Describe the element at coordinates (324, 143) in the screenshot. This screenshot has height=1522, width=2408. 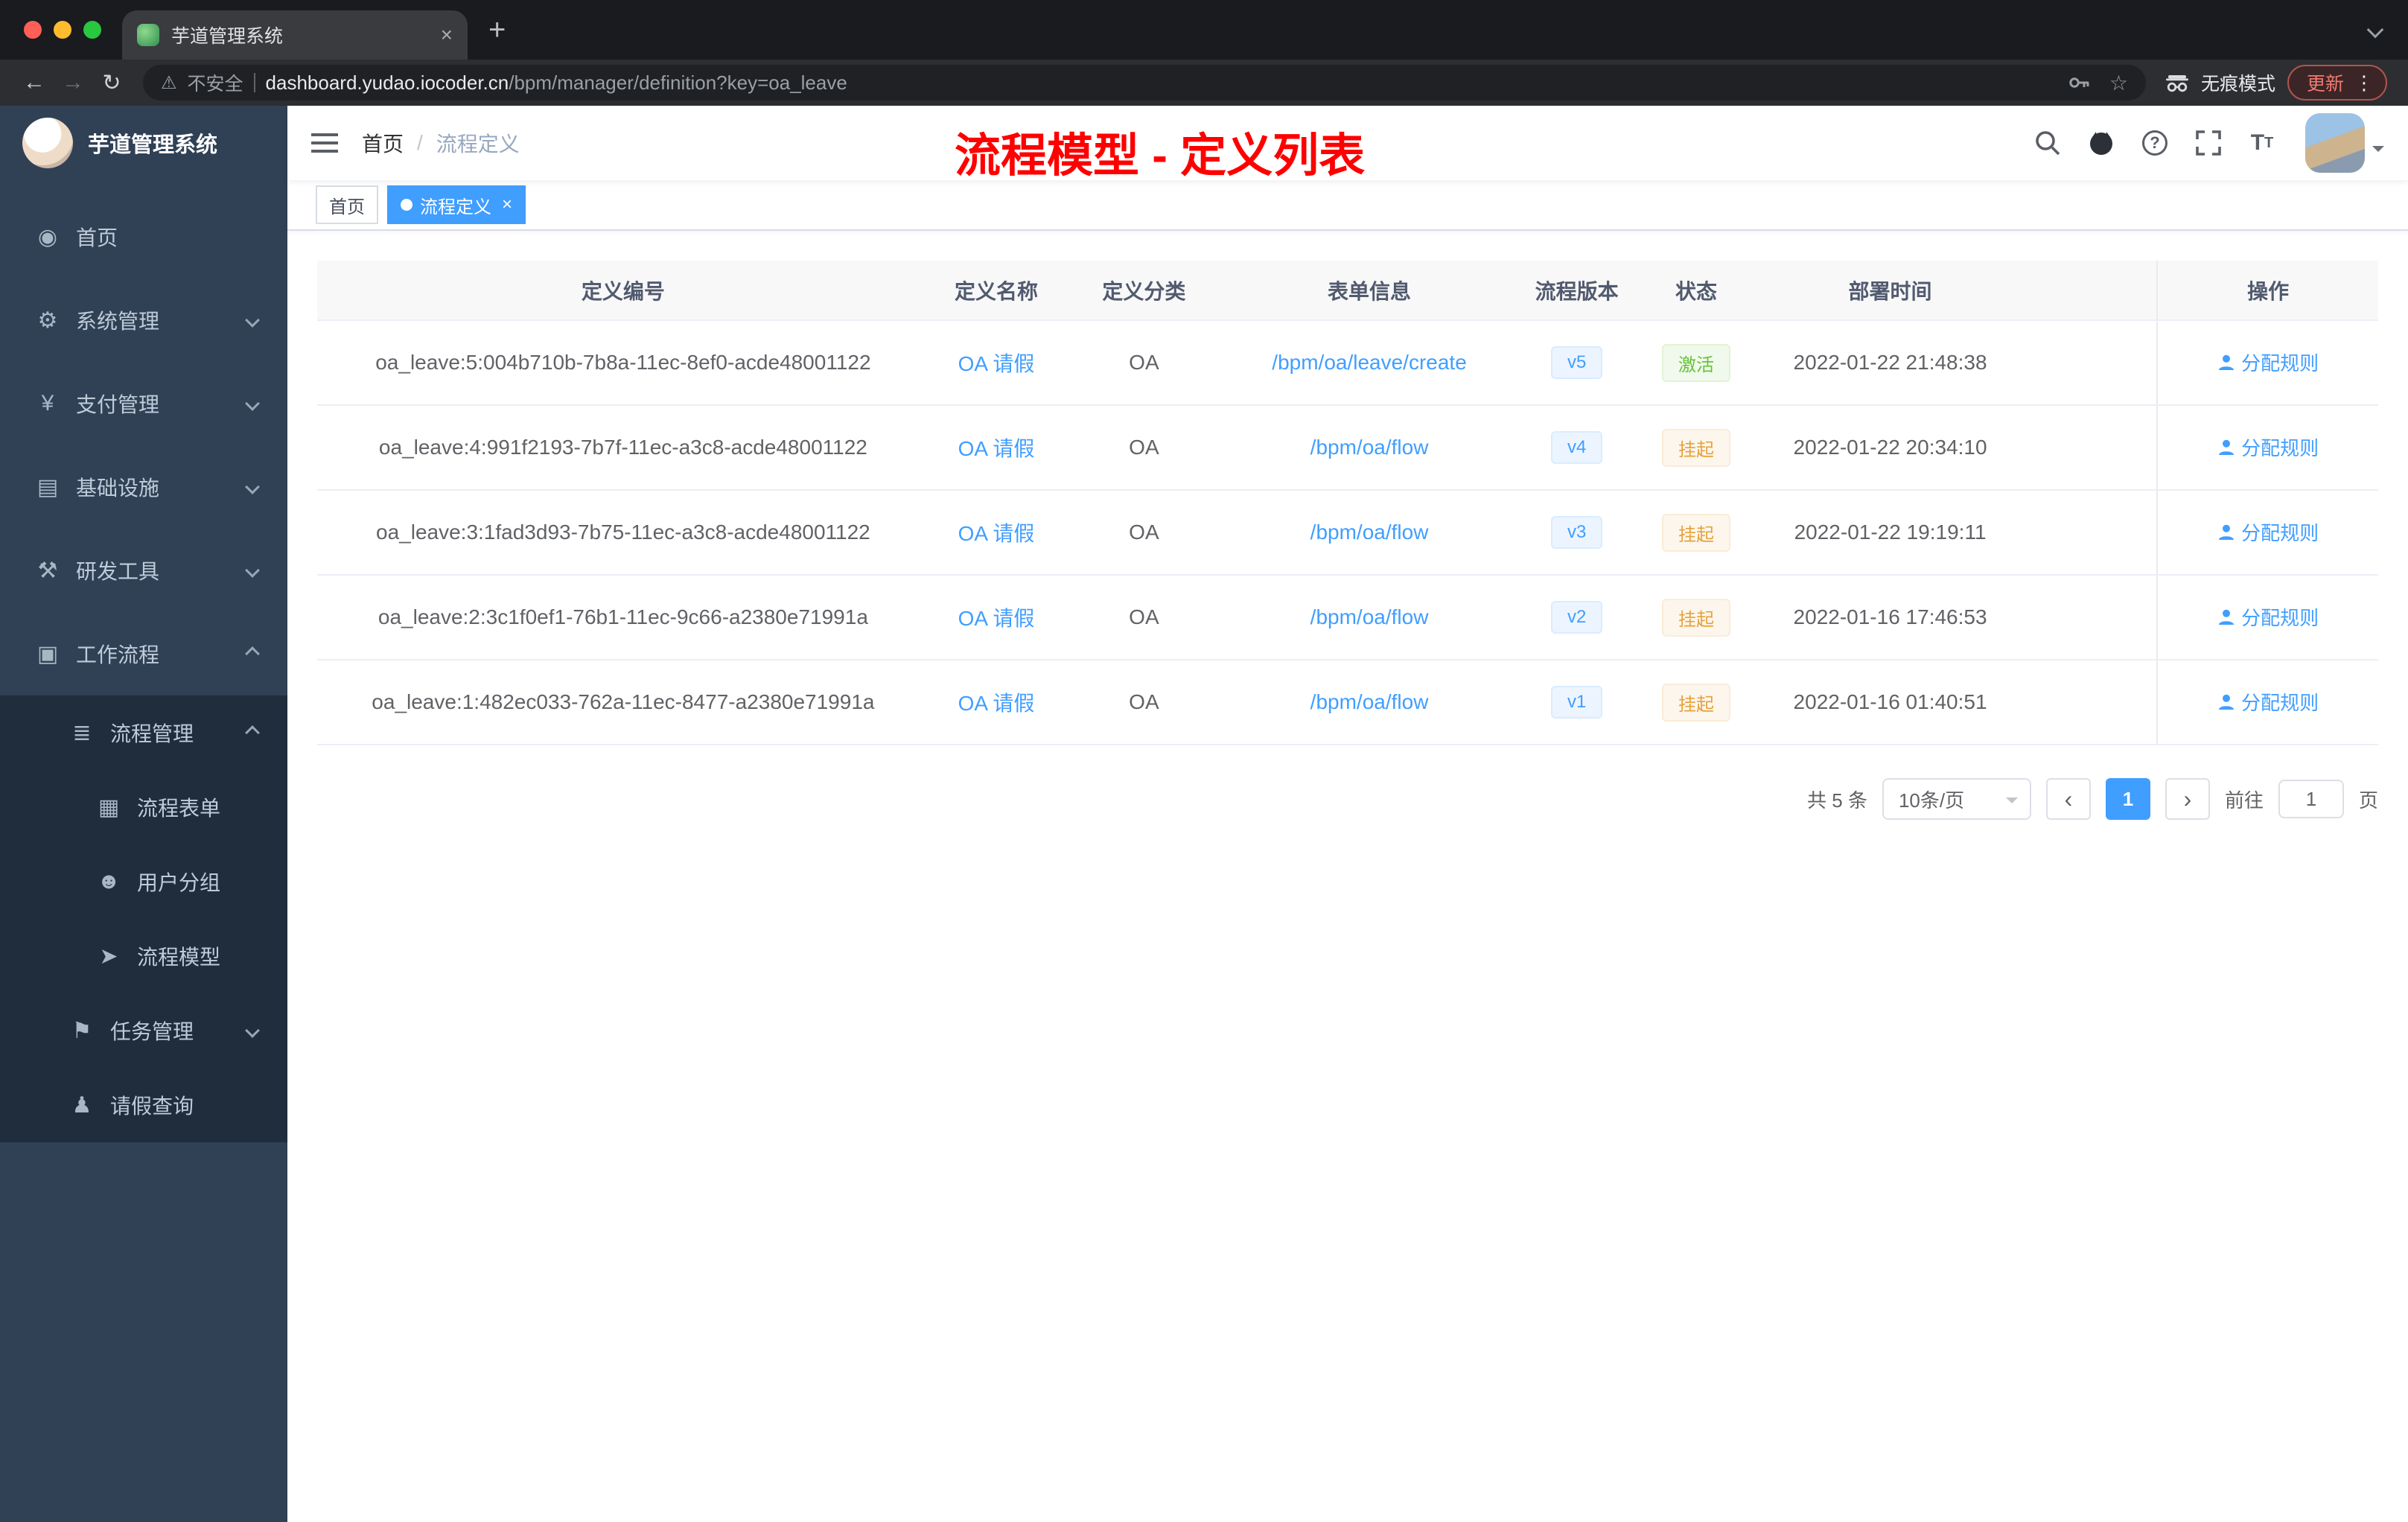
I see `sidebar-toggle-button` at that location.